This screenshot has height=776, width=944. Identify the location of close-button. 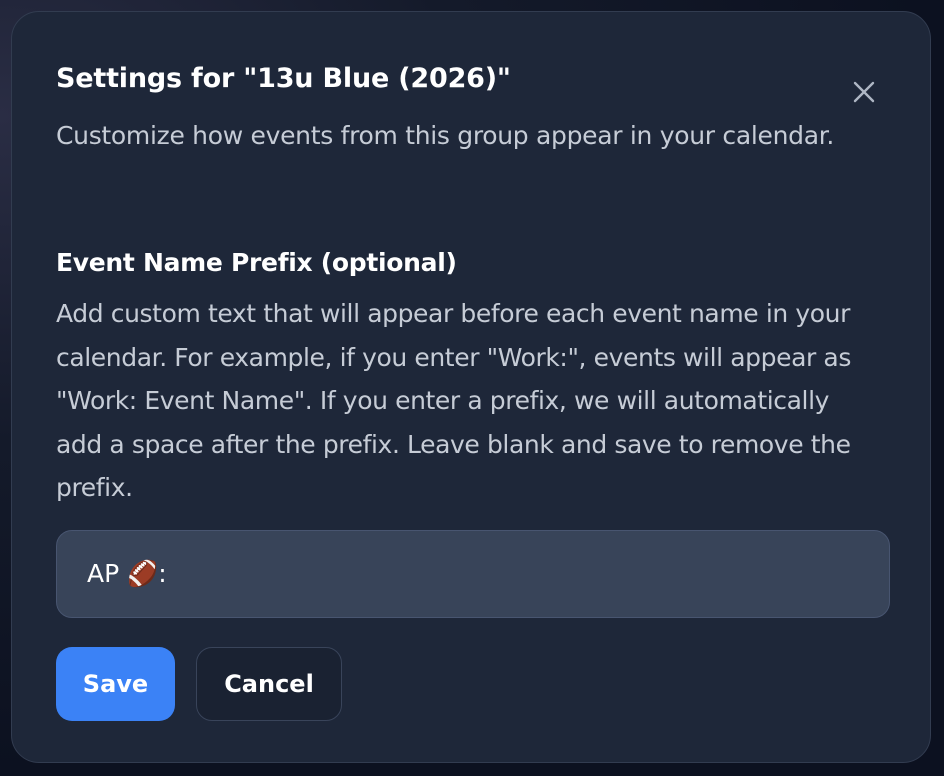
(864, 92).